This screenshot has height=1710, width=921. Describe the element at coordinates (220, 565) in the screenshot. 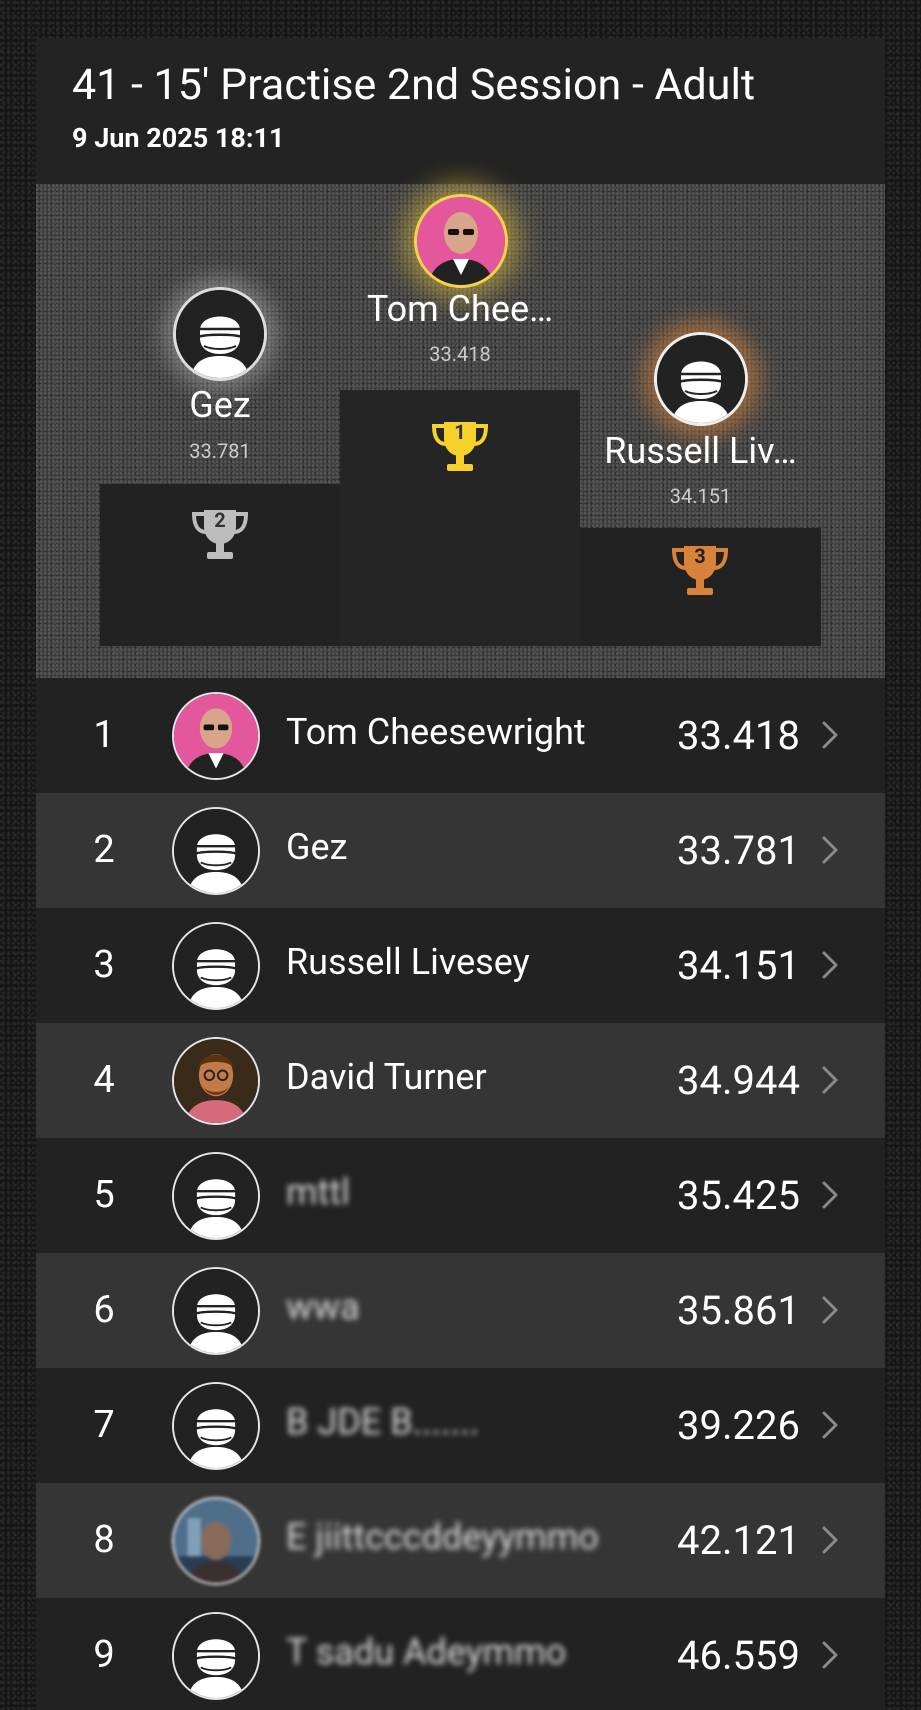

I see `podium-block-second: 2` at that location.